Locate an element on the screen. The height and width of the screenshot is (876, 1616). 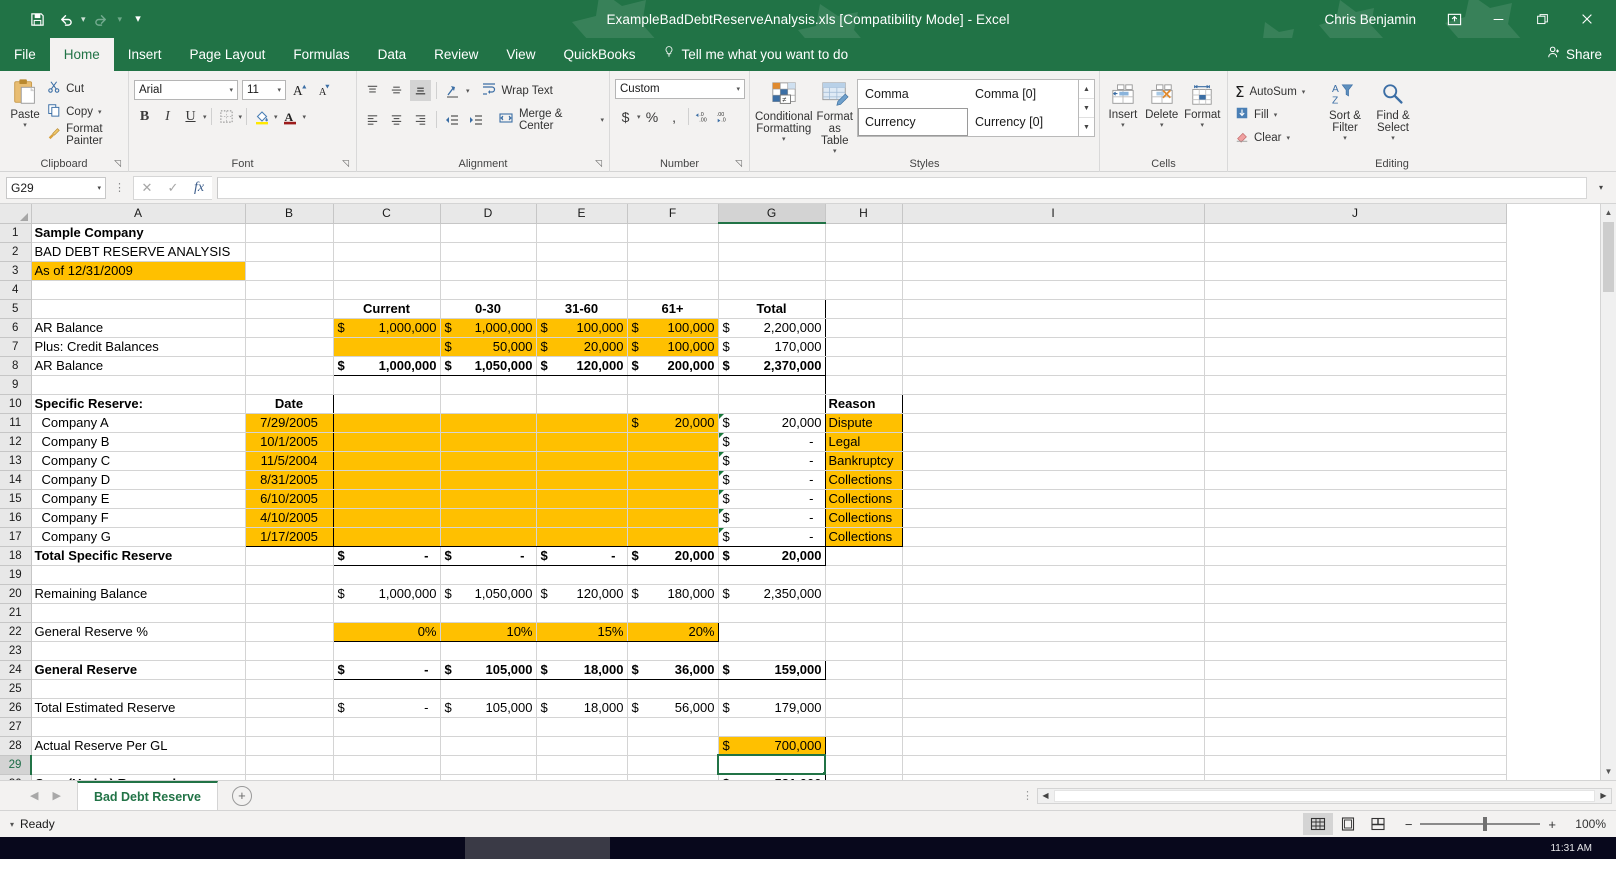
delete-dropdown-icon: ▾ is located at coordinates (1162, 125).